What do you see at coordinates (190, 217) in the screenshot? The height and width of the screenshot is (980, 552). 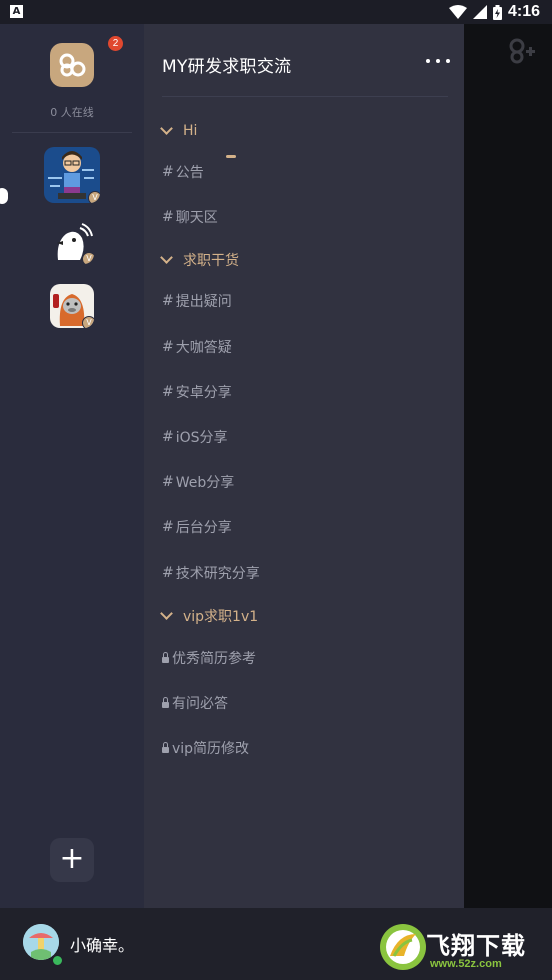 I see `channel-chat: # 聊天区` at bounding box center [190, 217].